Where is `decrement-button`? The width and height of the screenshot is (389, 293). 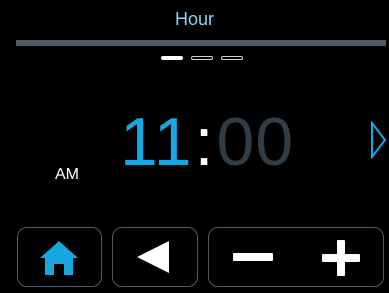
decrement-button is located at coordinates (252, 257).